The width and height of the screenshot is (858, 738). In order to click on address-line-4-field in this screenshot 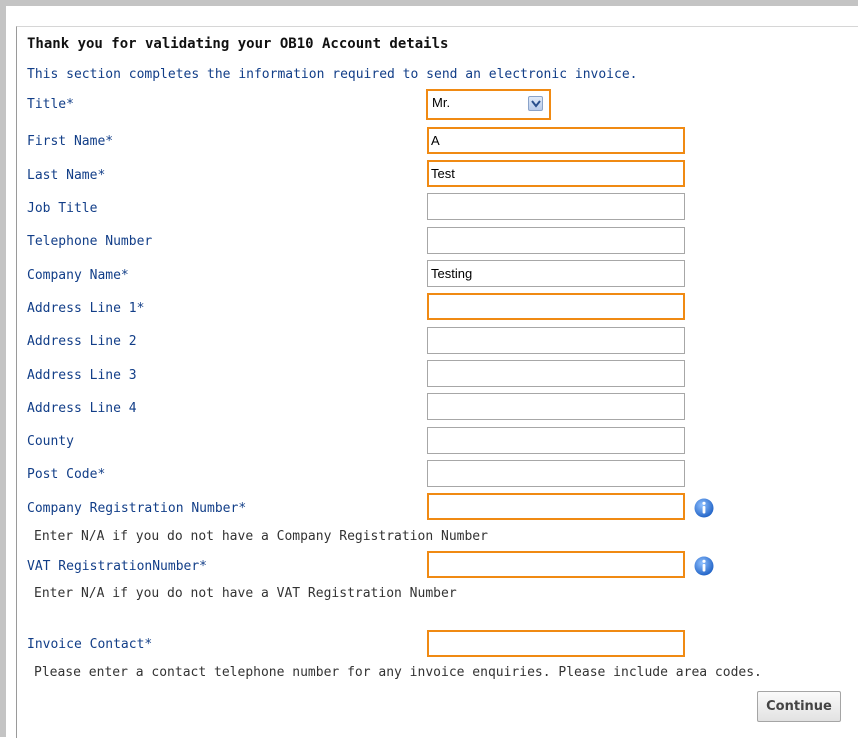, I will do `click(556, 406)`.